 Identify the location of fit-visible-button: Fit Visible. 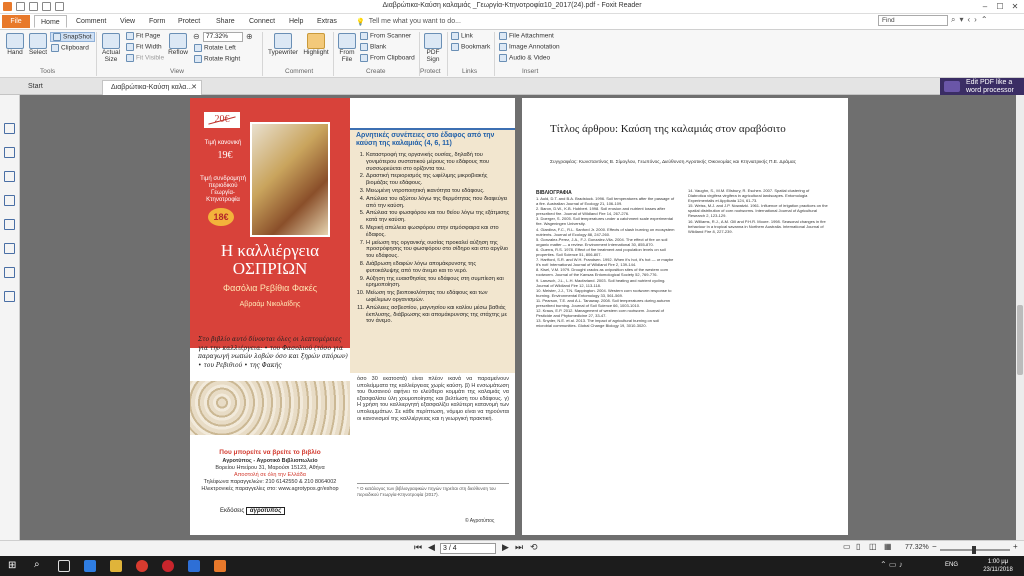
(145, 58).